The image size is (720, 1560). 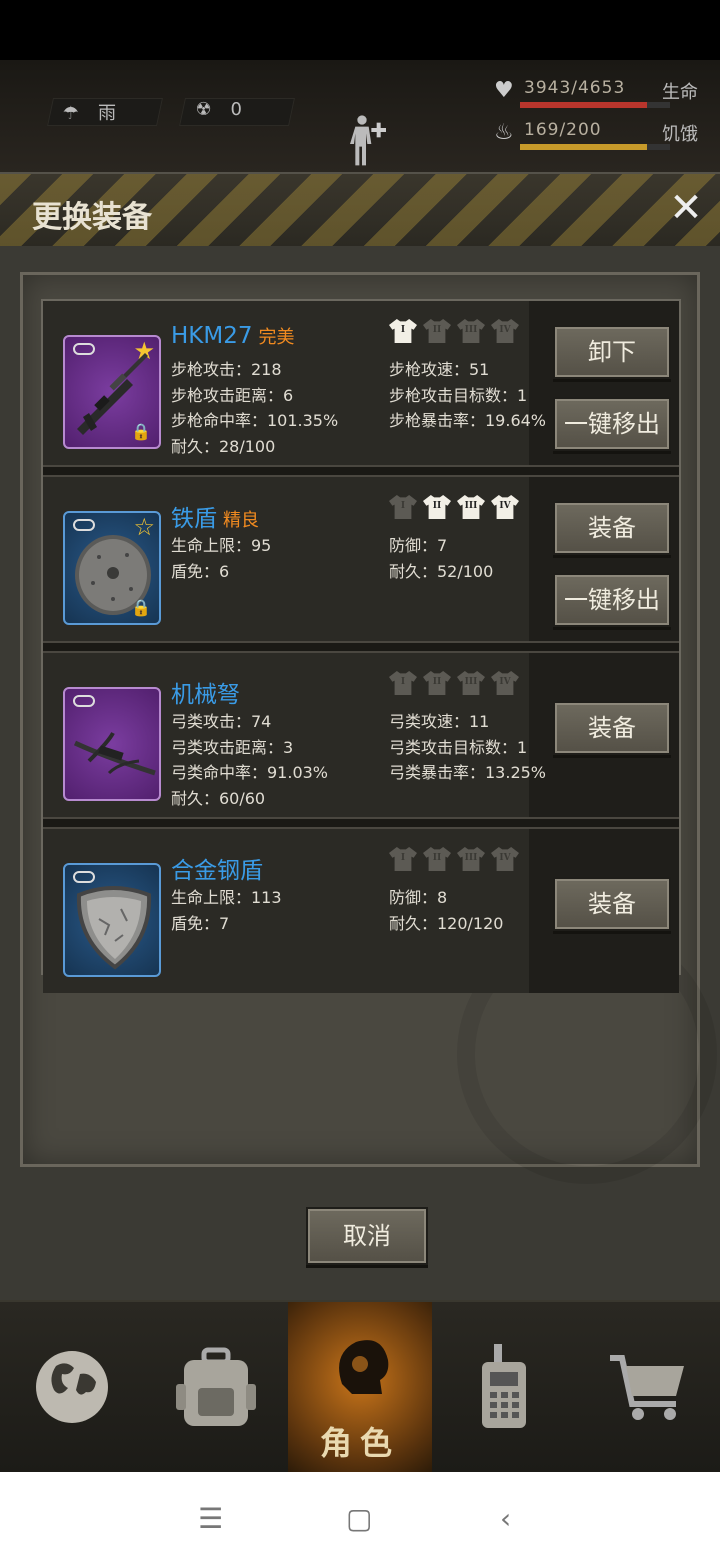 What do you see at coordinates (208, 692) in the screenshot?
I see `item-name-line: 机械弩` at bounding box center [208, 692].